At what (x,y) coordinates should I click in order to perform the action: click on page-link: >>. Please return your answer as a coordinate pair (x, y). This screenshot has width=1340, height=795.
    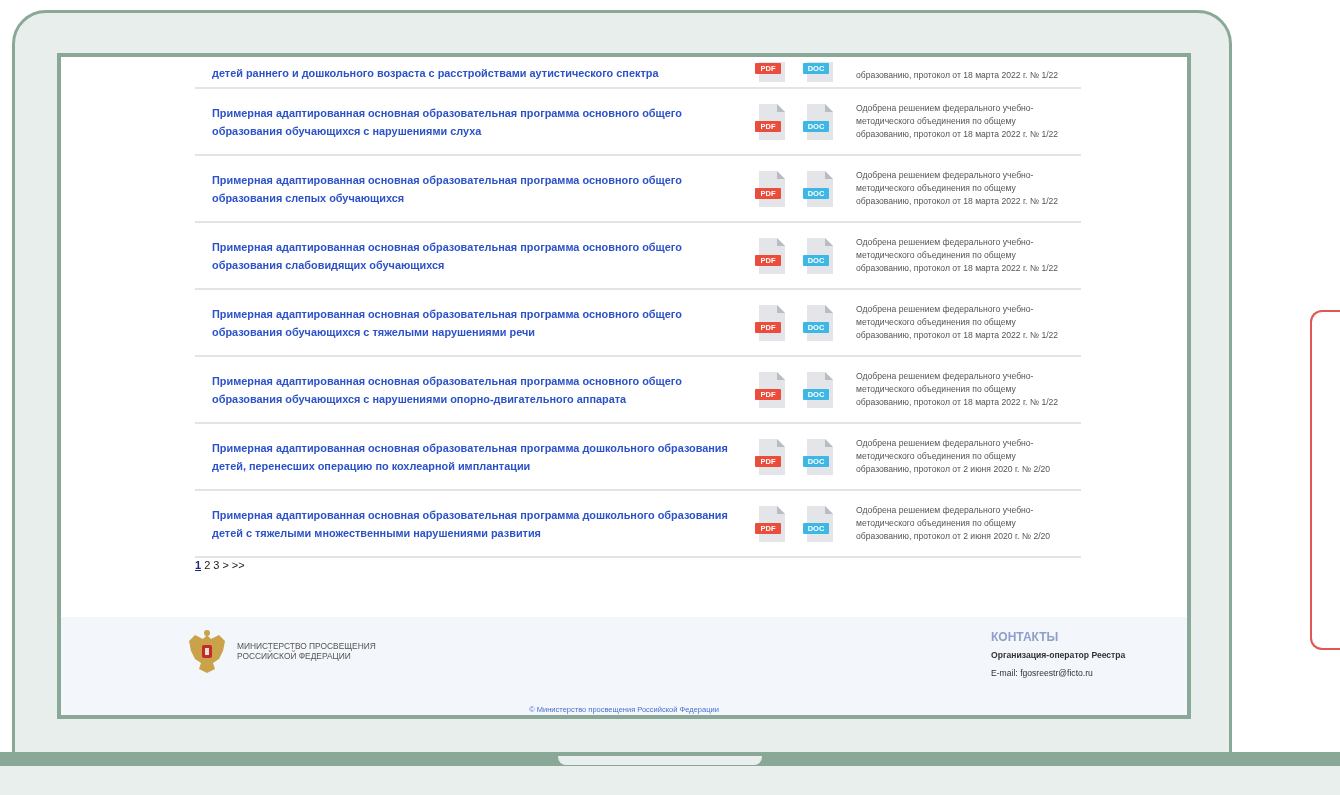
    Looking at the image, I should click on (238, 565).